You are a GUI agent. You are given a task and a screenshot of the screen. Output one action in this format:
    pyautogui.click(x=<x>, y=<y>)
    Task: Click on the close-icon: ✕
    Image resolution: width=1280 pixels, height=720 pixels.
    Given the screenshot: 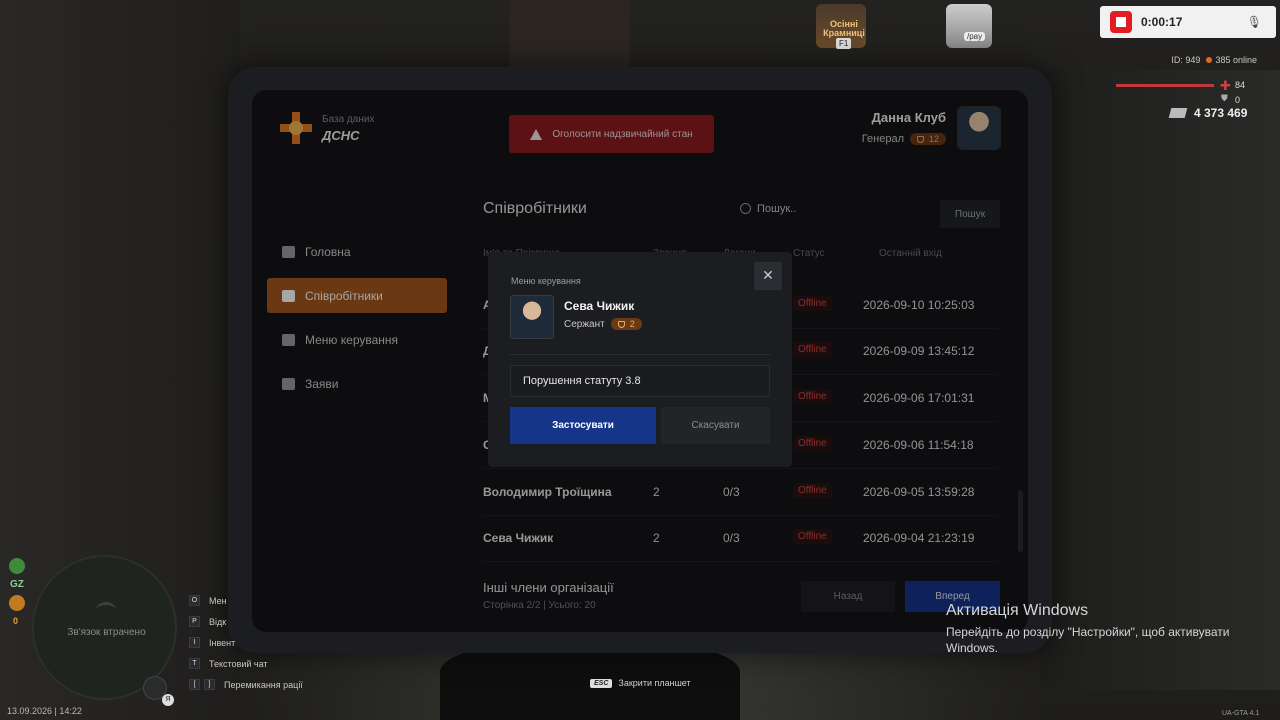 What is the action you would take?
    pyautogui.click(x=768, y=276)
    